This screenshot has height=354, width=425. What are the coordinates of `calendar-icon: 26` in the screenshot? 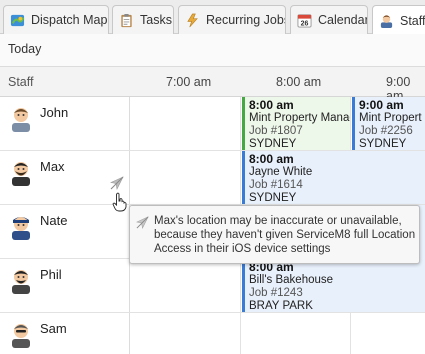 It's located at (304, 20).